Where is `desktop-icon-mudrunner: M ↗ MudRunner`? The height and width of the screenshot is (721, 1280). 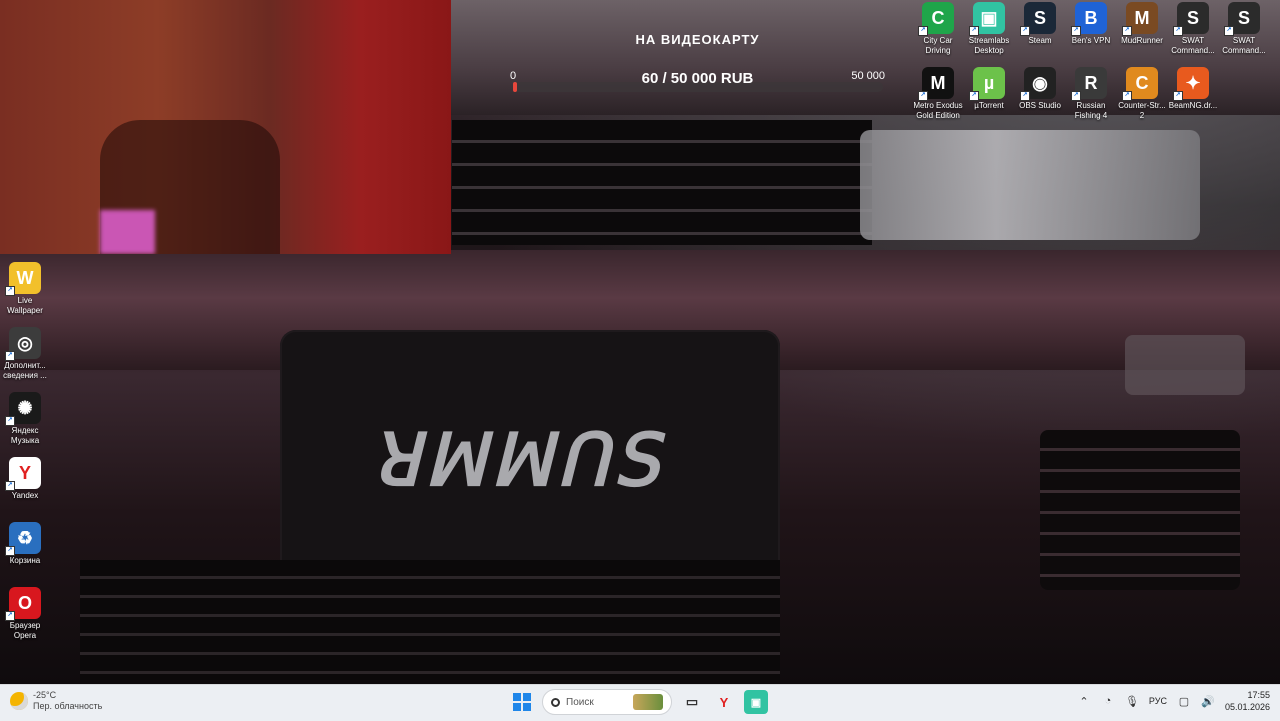 desktop-icon-mudrunner: M ↗ MudRunner is located at coordinates (1142, 24).